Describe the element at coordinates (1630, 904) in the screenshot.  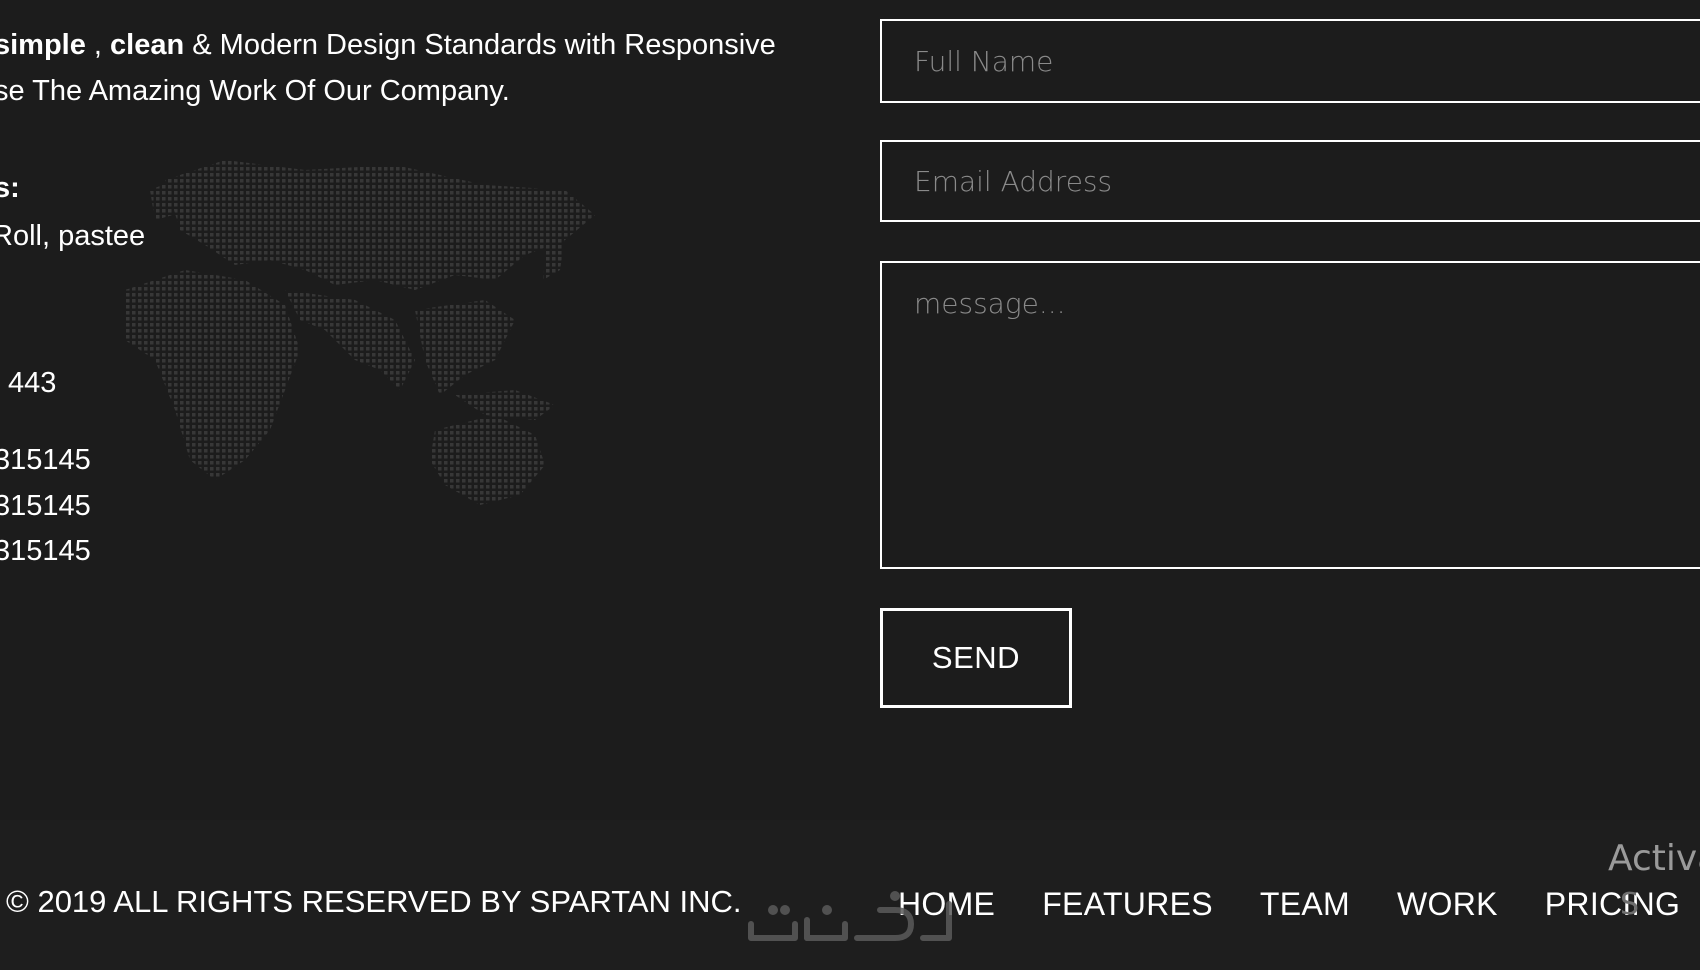
I see `activate-windows-subtext: S` at that location.